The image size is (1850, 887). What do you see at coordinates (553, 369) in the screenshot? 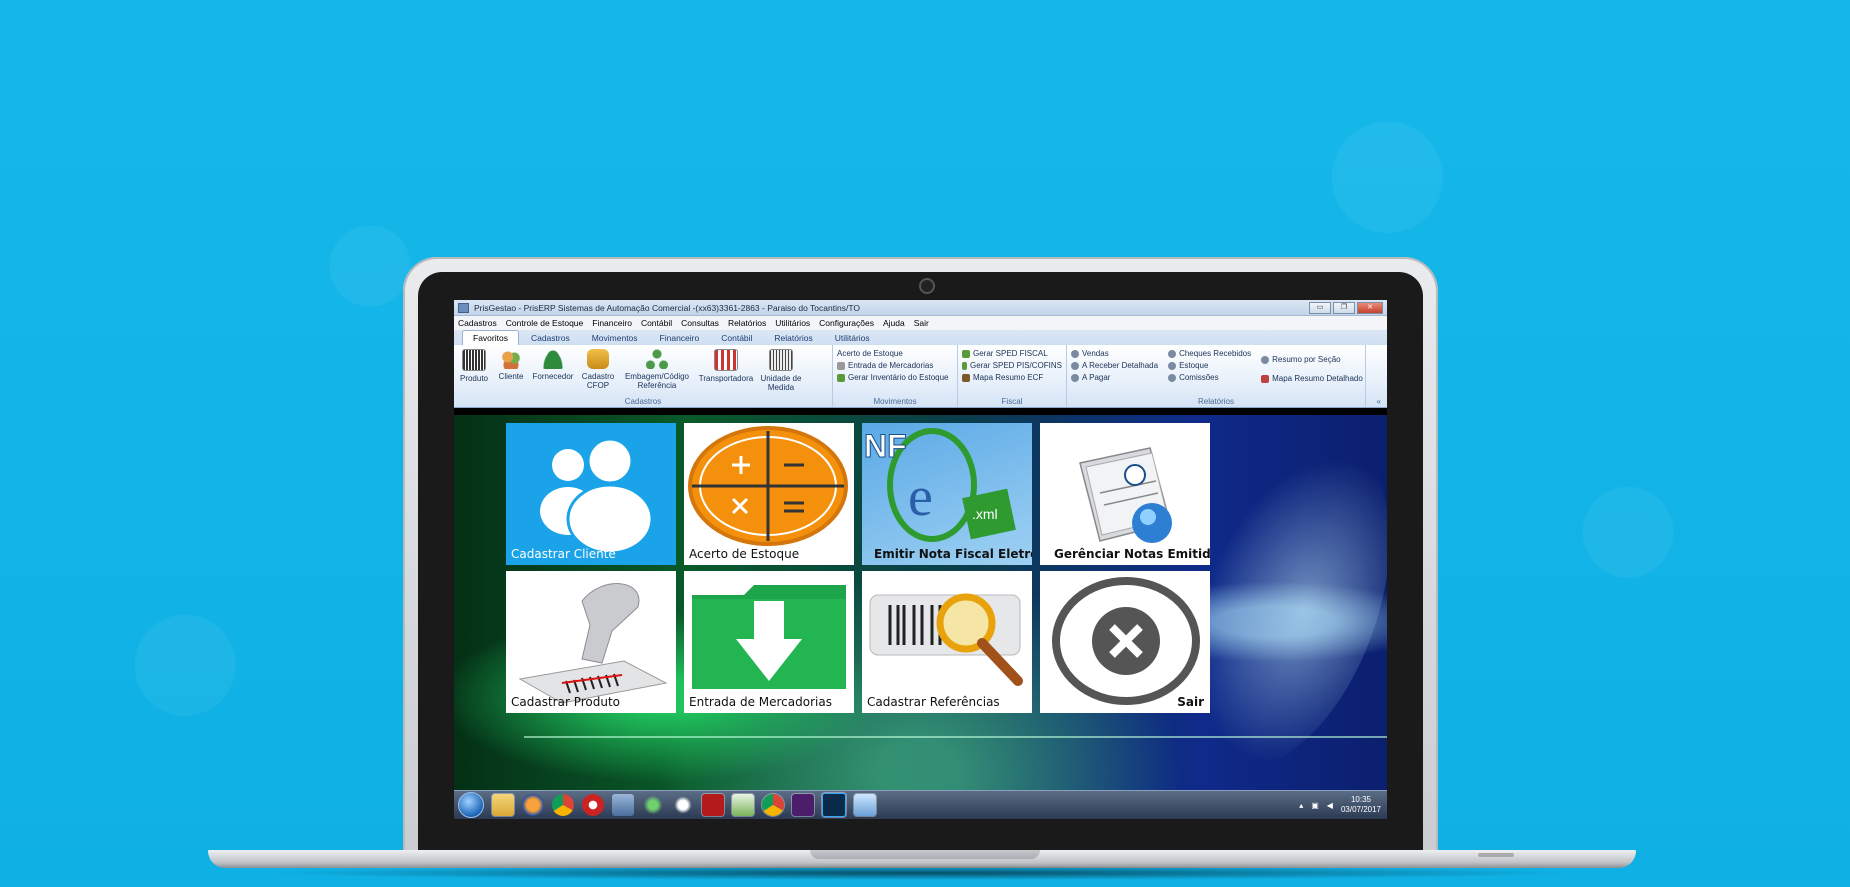
I see `ribbon-fornecedor-button: Fornecedor` at bounding box center [553, 369].